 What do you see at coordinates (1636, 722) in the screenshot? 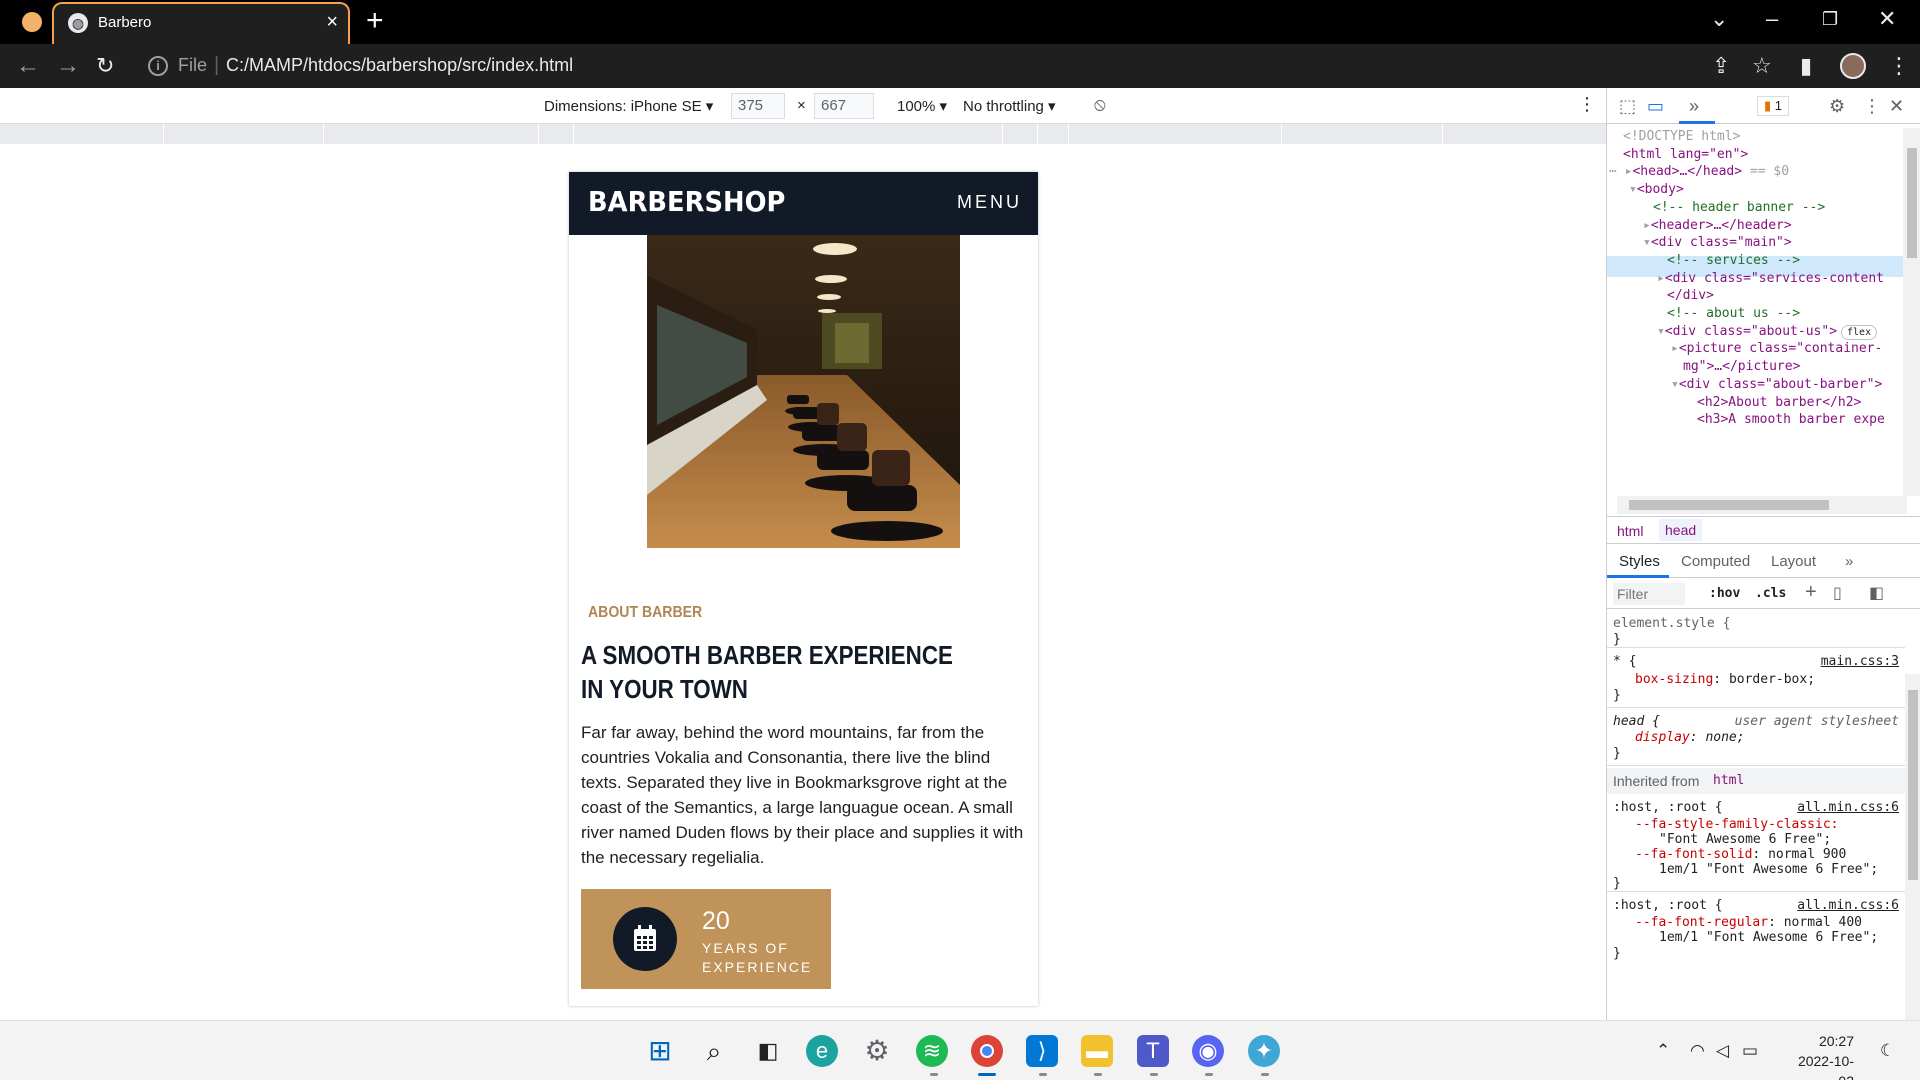
I see `head-selector: head {` at bounding box center [1636, 722].